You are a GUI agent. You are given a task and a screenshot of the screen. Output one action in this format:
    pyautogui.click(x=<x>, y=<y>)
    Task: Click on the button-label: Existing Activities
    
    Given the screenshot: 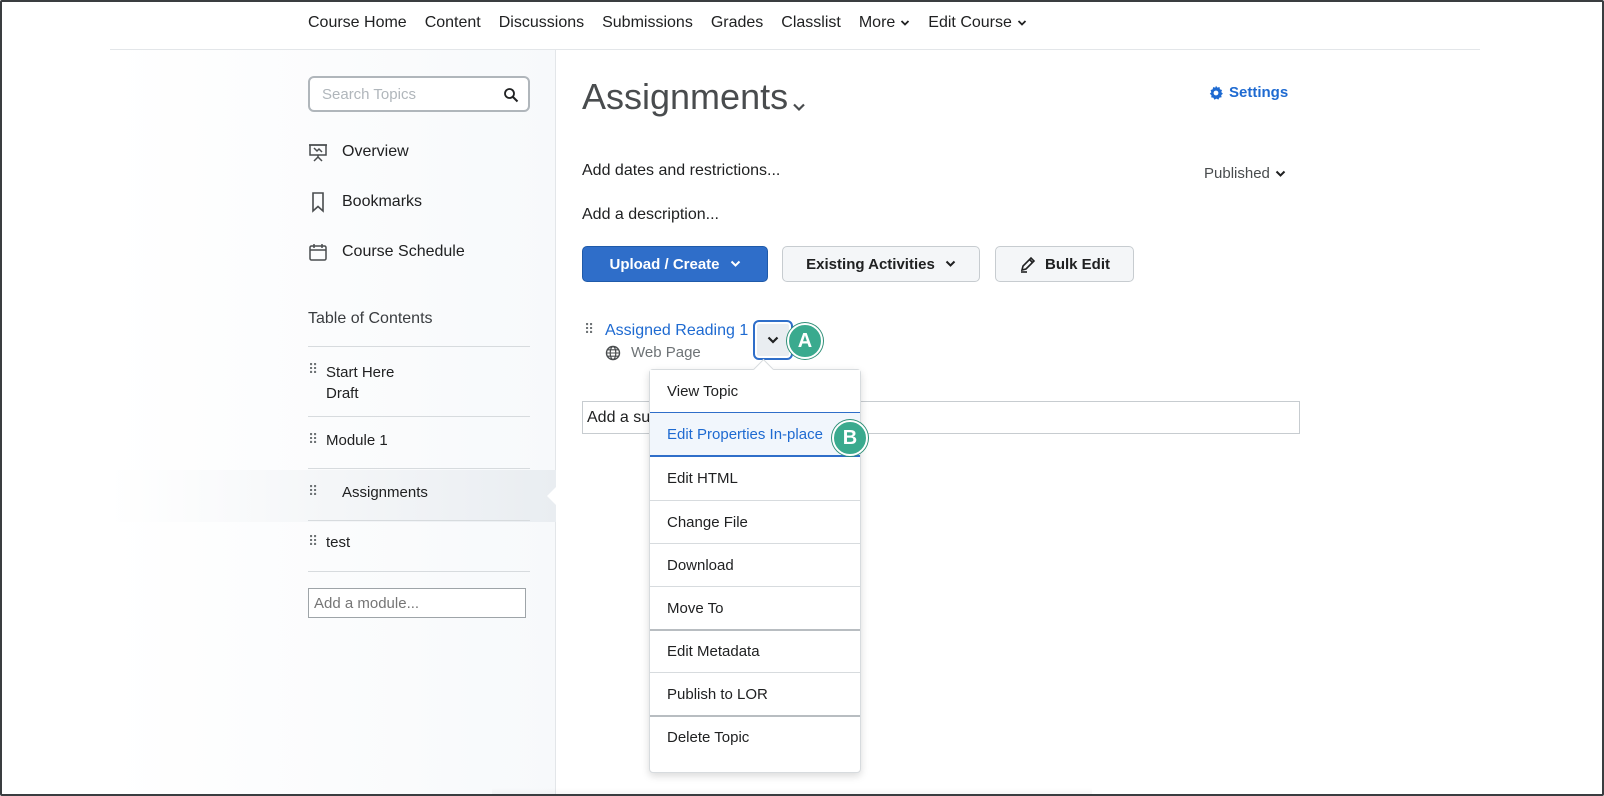 What is the action you would take?
    pyautogui.click(x=870, y=264)
    